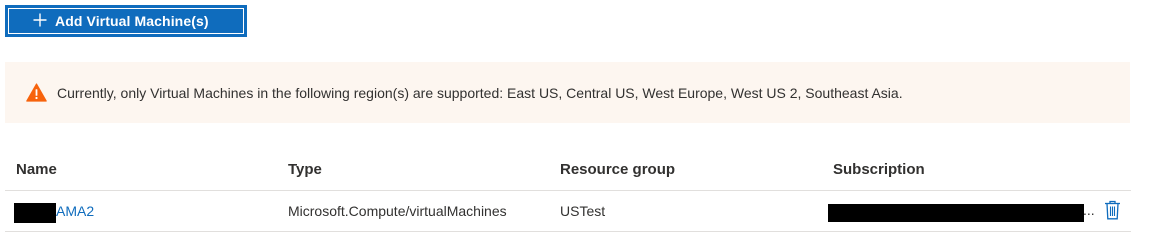 Image resolution: width=1152 pixels, height=240 pixels. I want to click on add-virtual-machines-button: Add Virtual Machine(s), so click(126, 21).